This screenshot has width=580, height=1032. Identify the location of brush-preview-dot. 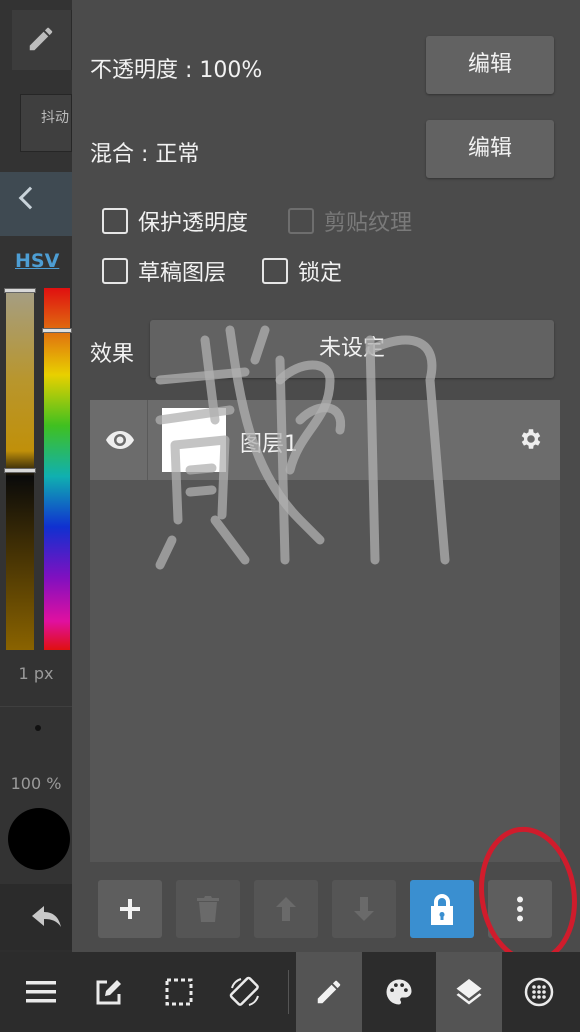
(38, 728).